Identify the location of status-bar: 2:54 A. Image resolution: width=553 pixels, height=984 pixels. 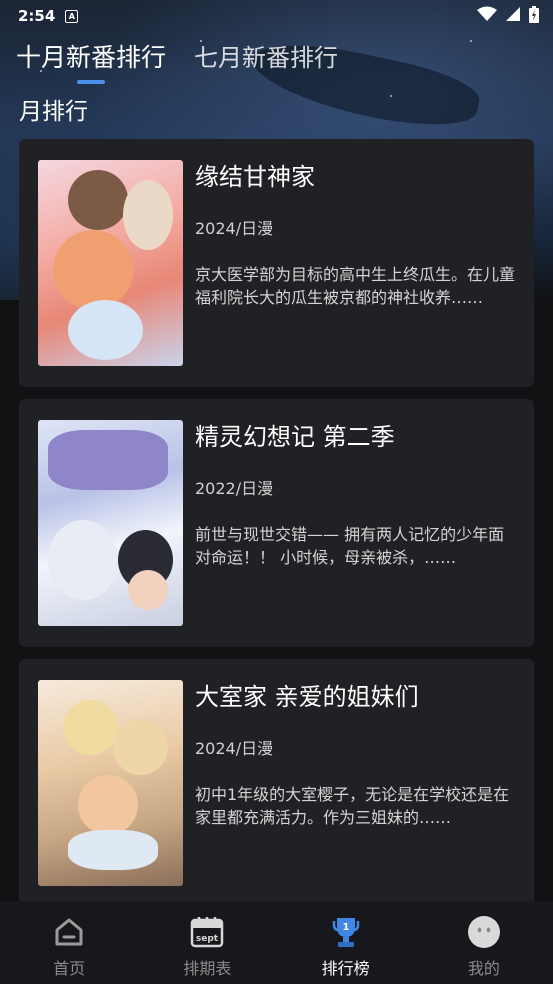
(276, 16).